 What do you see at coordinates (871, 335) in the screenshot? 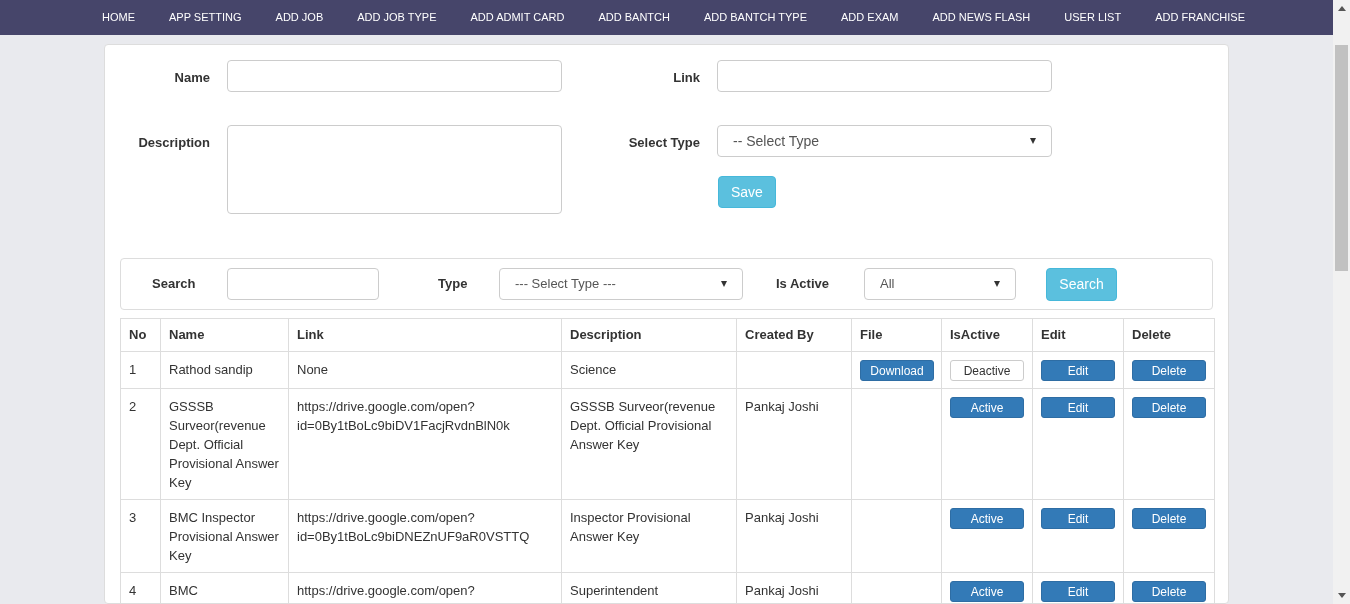
I see `column-header: File` at bounding box center [871, 335].